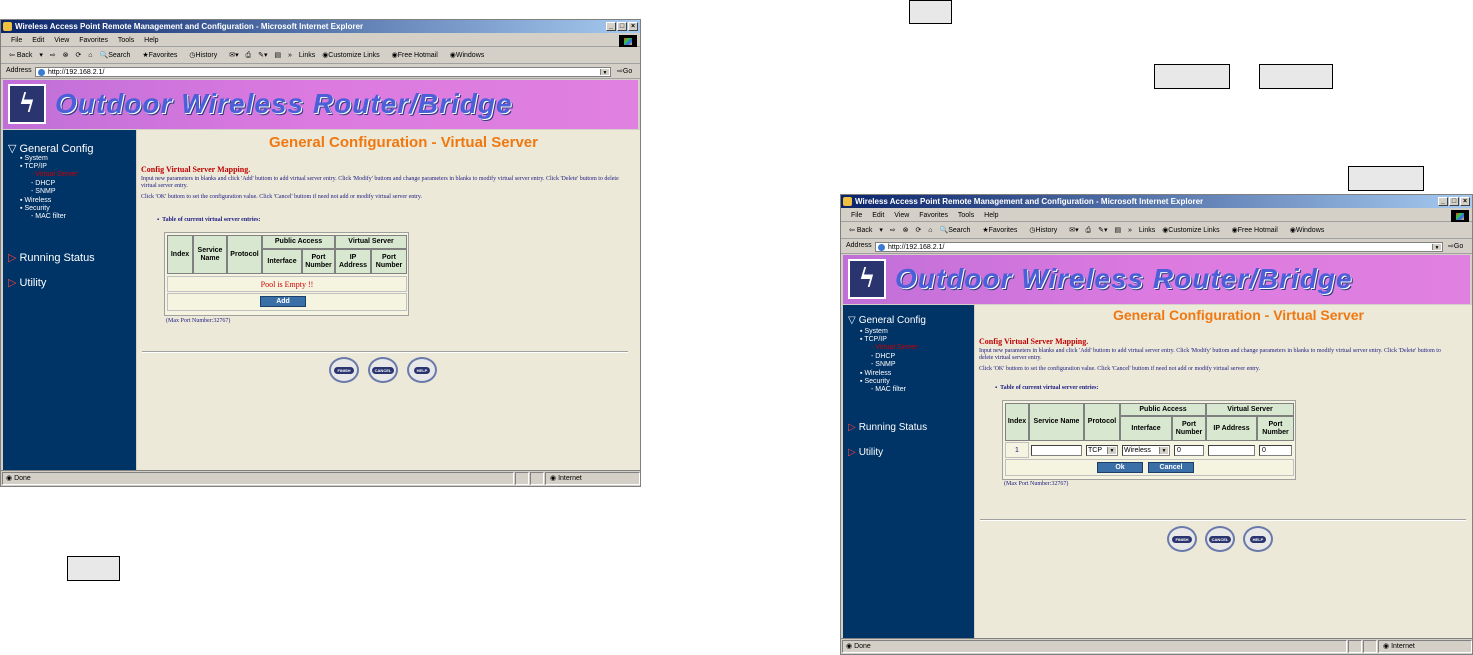 The image size is (1473, 655). Describe the element at coordinates (1146, 450) in the screenshot. I see `interface-select: Wireless ▼` at that location.